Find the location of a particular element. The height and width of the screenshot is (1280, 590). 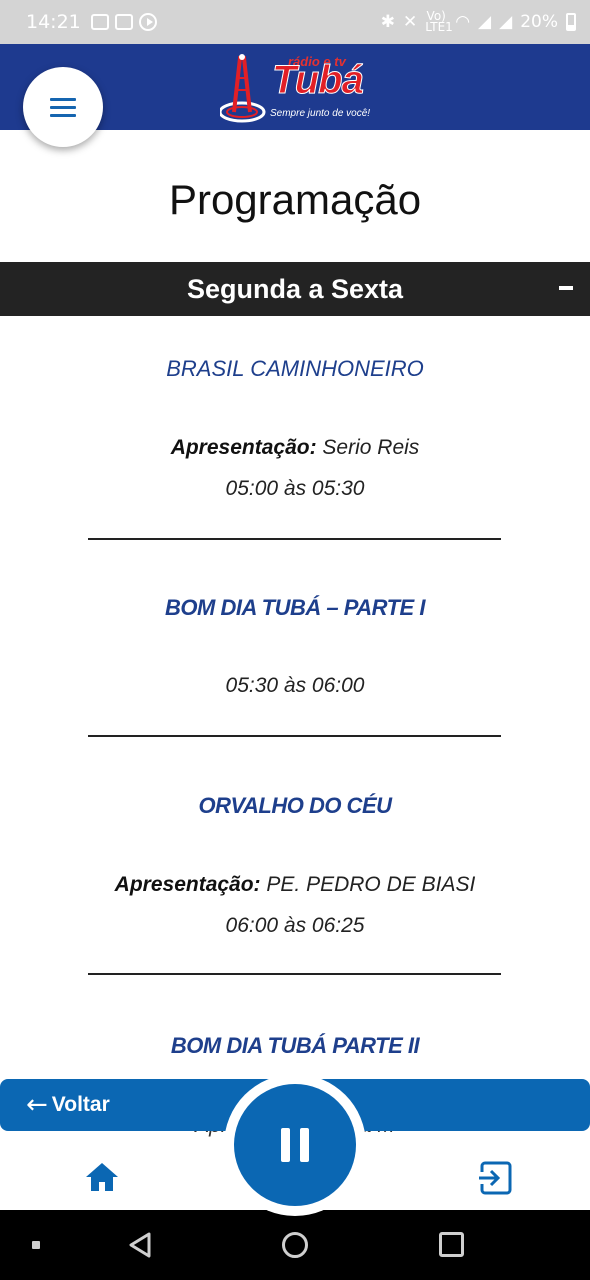

program-item: ORVALHO DO CÉU is located at coordinates (295, 806).